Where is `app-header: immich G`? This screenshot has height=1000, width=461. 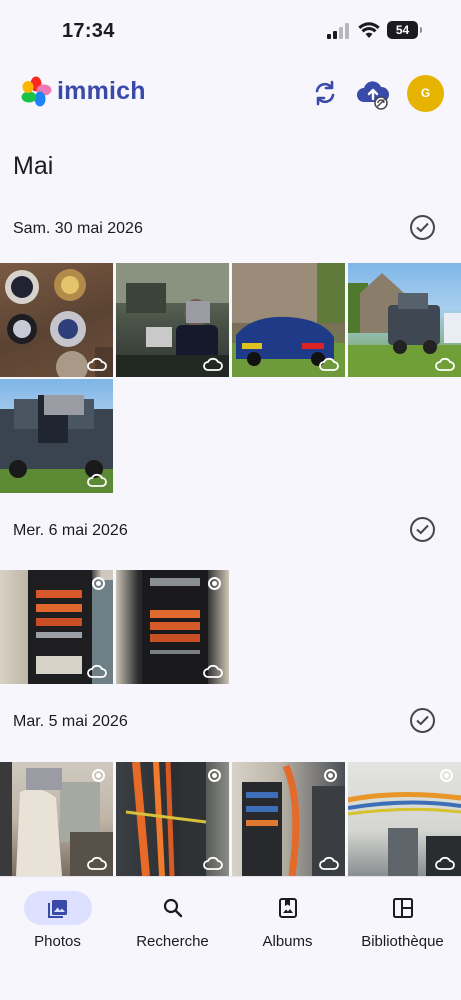 app-header: immich G is located at coordinates (230, 94).